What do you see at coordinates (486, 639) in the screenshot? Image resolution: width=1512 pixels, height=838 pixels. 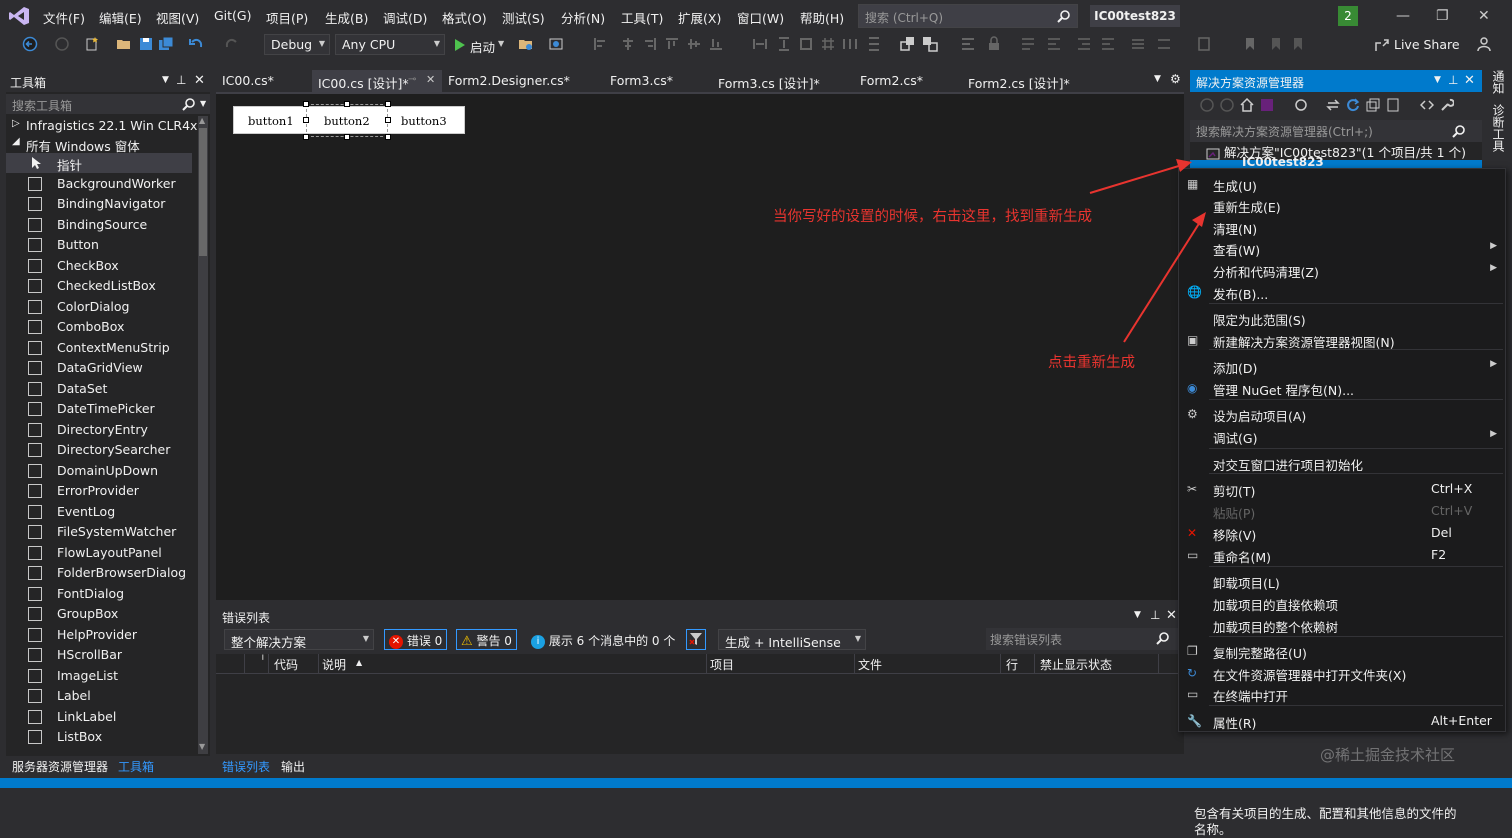 I see `warnings-filter-button: ⚠ 警告 0` at bounding box center [486, 639].